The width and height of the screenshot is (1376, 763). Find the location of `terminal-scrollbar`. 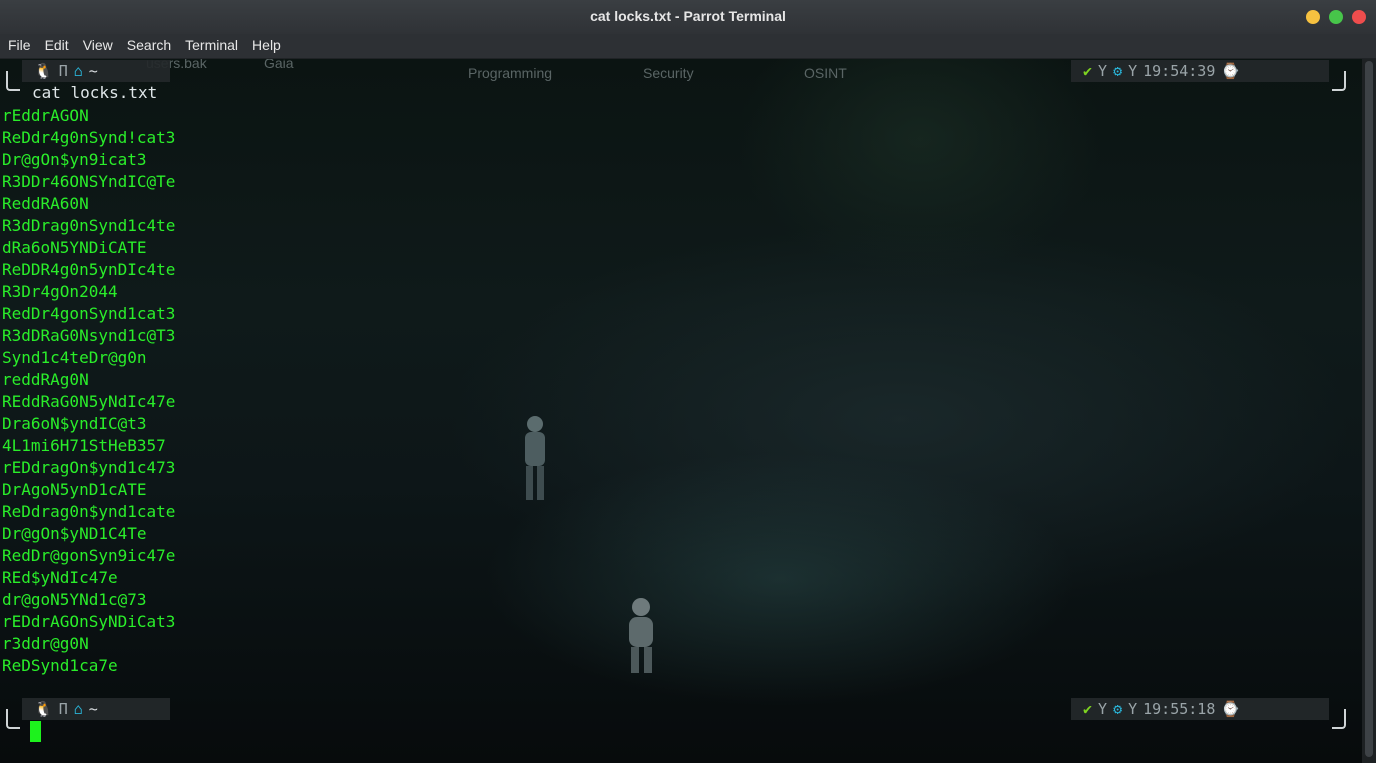

terminal-scrollbar is located at coordinates (1369, 411).